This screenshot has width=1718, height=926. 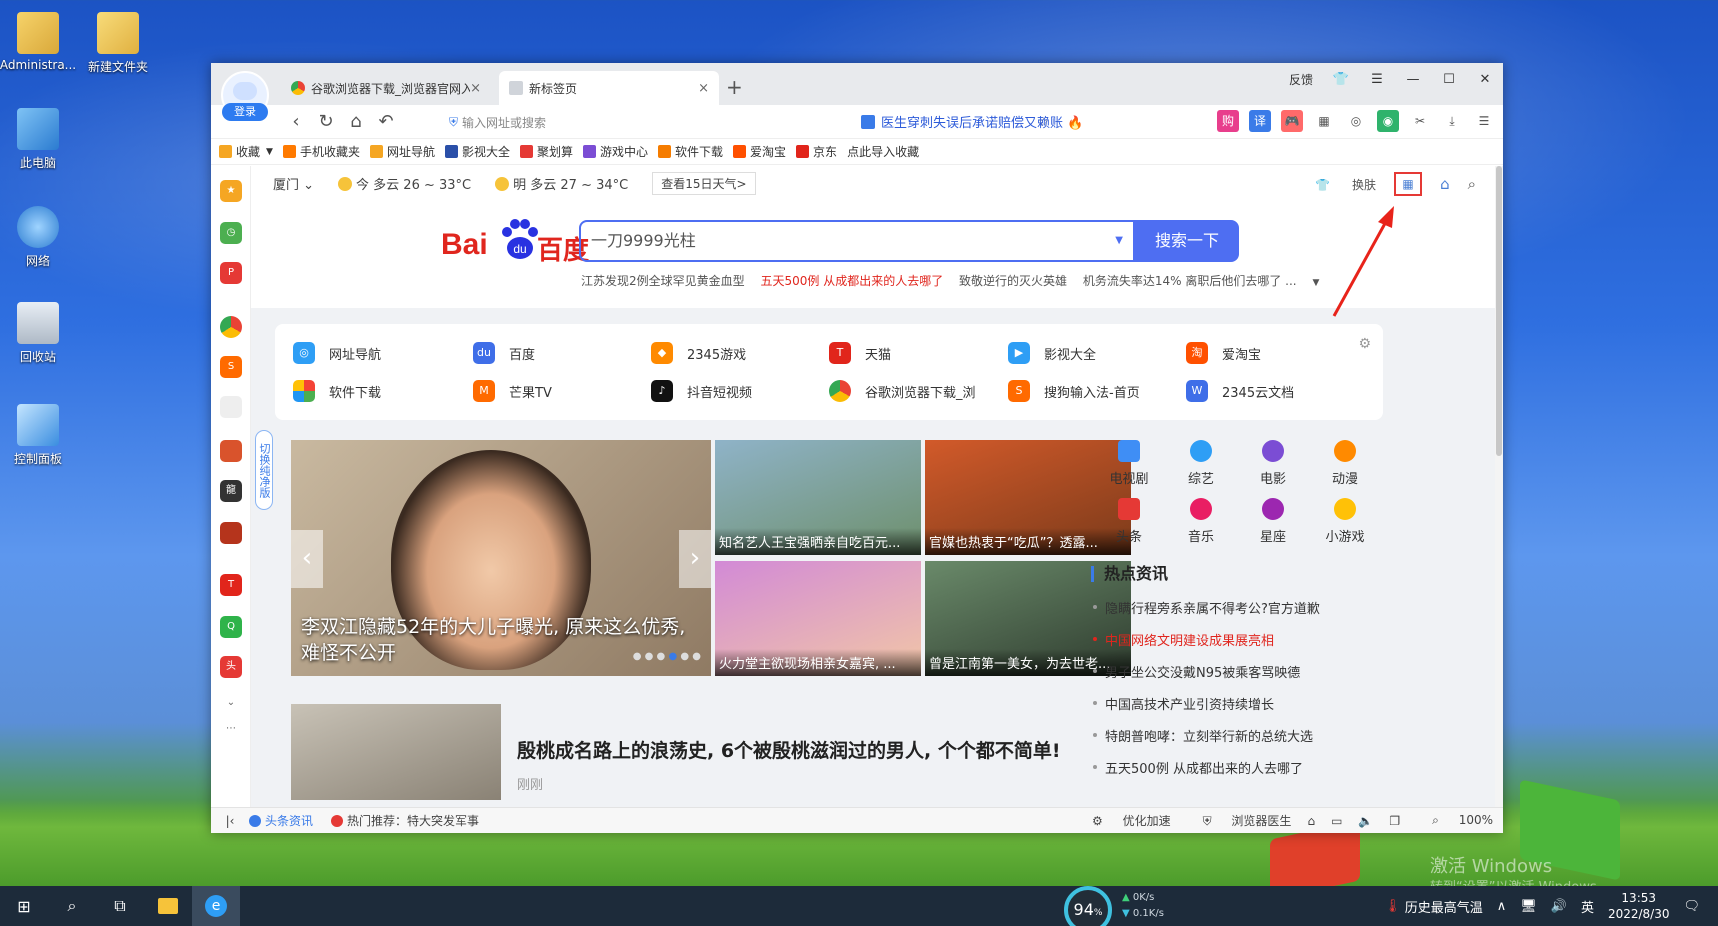 I want to click on bookmark-games: 游戏中心, so click(x=615, y=151).